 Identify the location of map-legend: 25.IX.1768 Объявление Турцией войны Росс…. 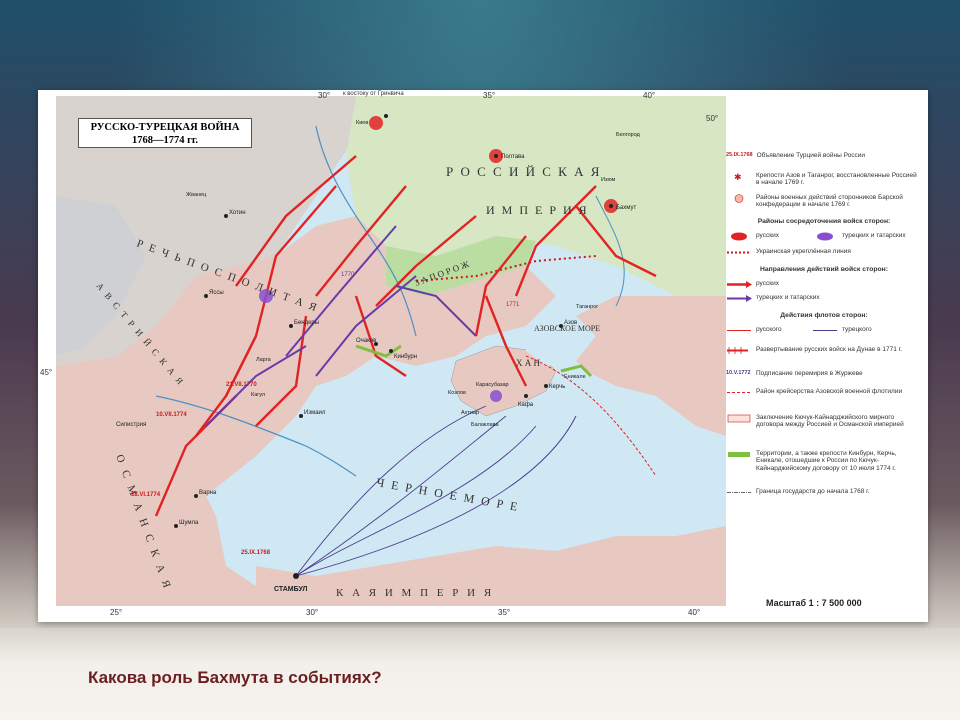
(824, 356).